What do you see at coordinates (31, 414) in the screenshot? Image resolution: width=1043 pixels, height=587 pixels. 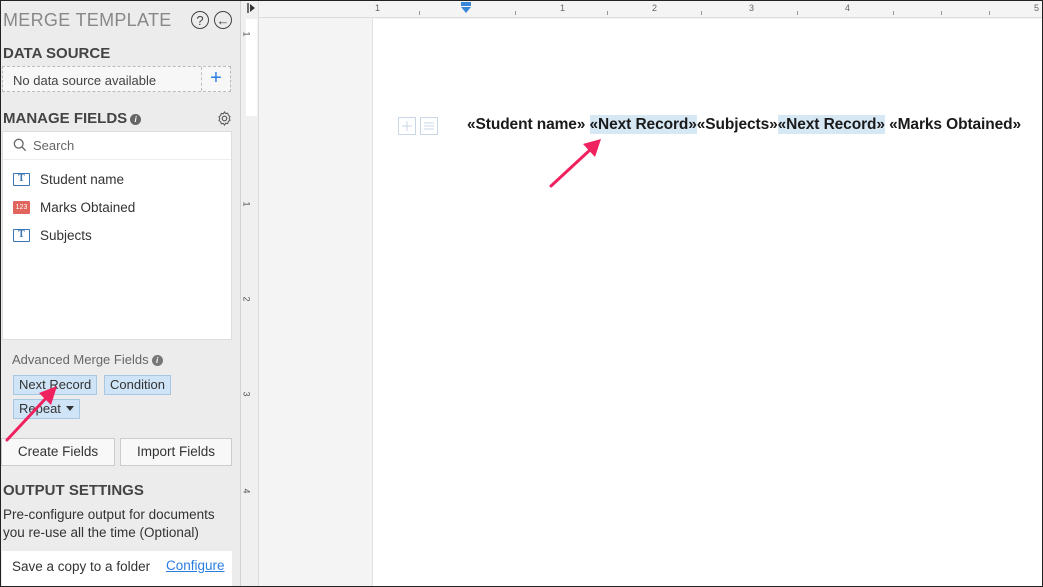 I see `arrow-to-next-record-chip` at bounding box center [31, 414].